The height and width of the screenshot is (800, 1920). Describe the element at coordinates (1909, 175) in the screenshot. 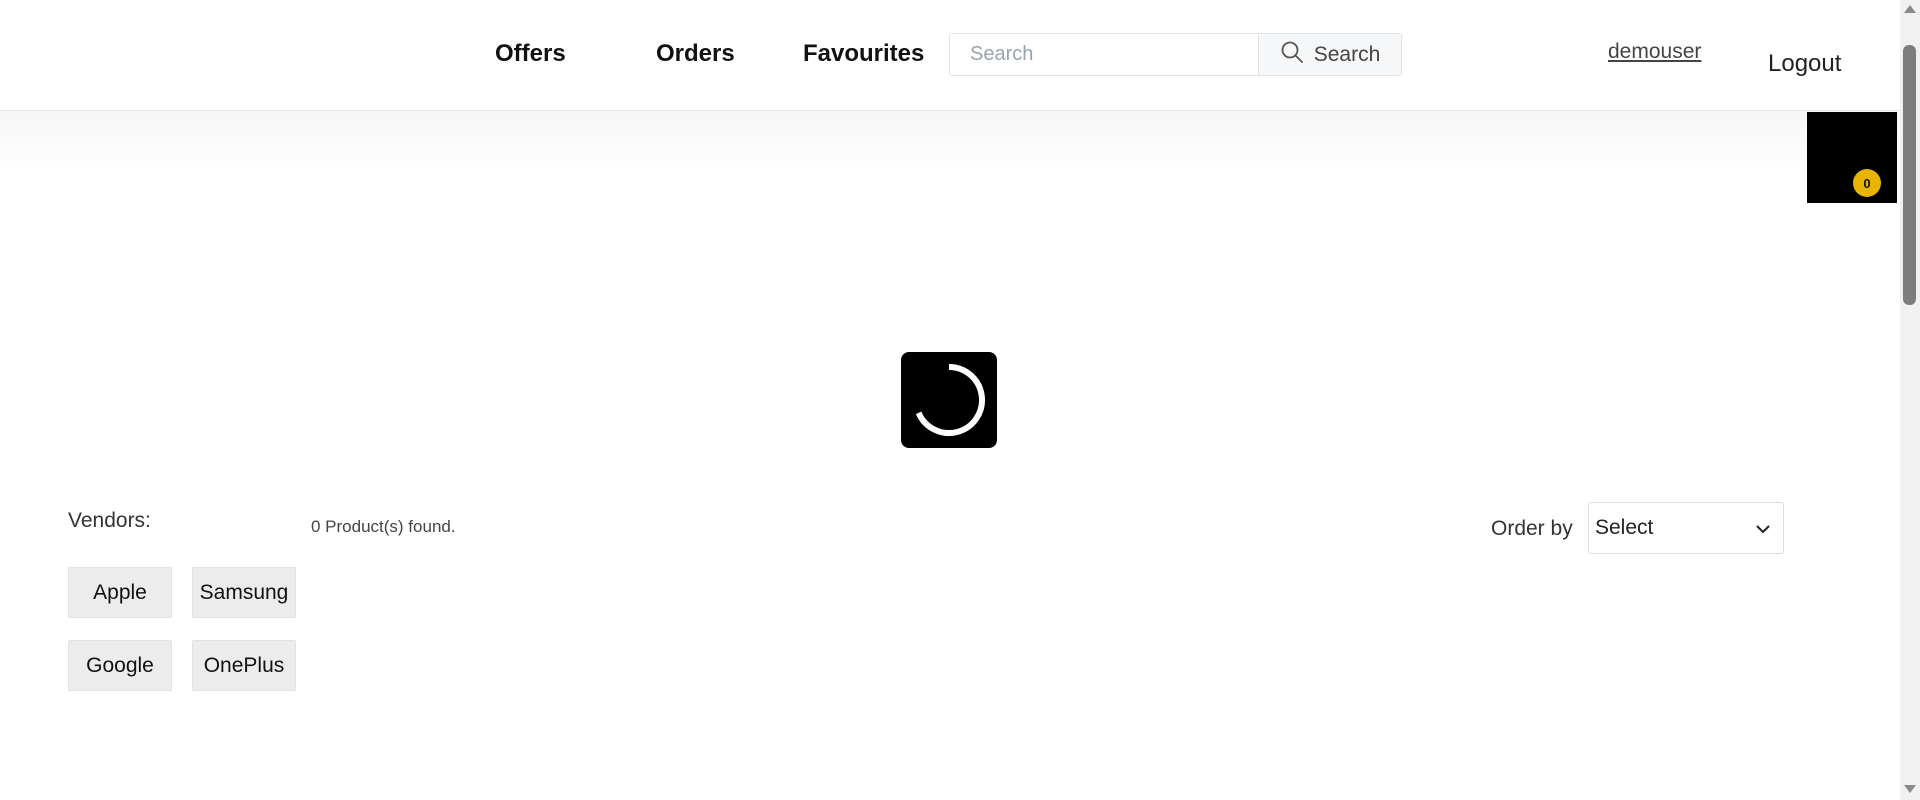

I see `scroll-thumb` at that location.